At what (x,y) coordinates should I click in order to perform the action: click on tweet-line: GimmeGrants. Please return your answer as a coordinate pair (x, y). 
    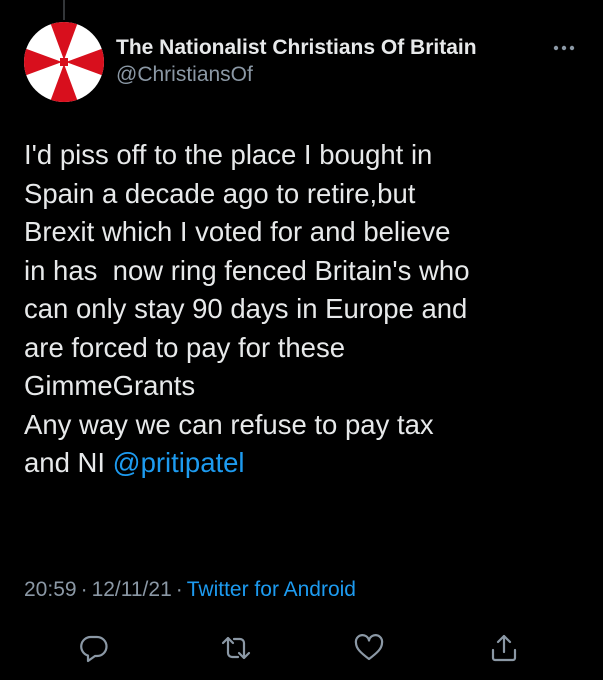
    Looking at the image, I should click on (110, 385).